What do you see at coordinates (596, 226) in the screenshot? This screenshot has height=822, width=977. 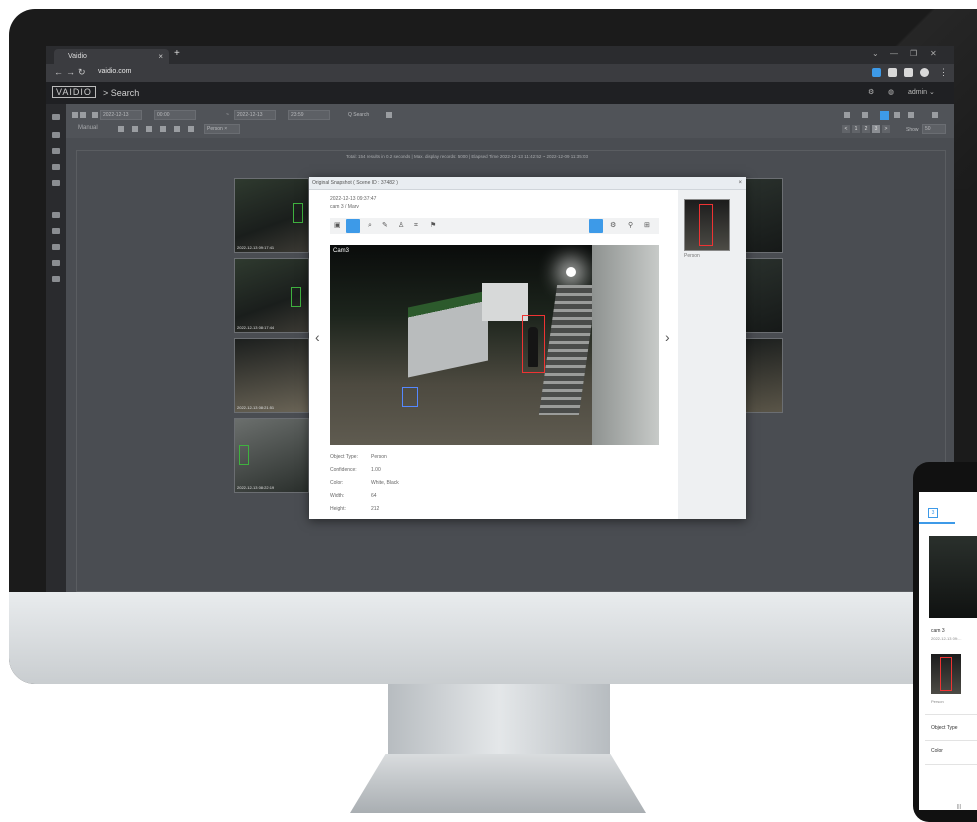 I see `snapshot-toggle-icon` at bounding box center [596, 226].